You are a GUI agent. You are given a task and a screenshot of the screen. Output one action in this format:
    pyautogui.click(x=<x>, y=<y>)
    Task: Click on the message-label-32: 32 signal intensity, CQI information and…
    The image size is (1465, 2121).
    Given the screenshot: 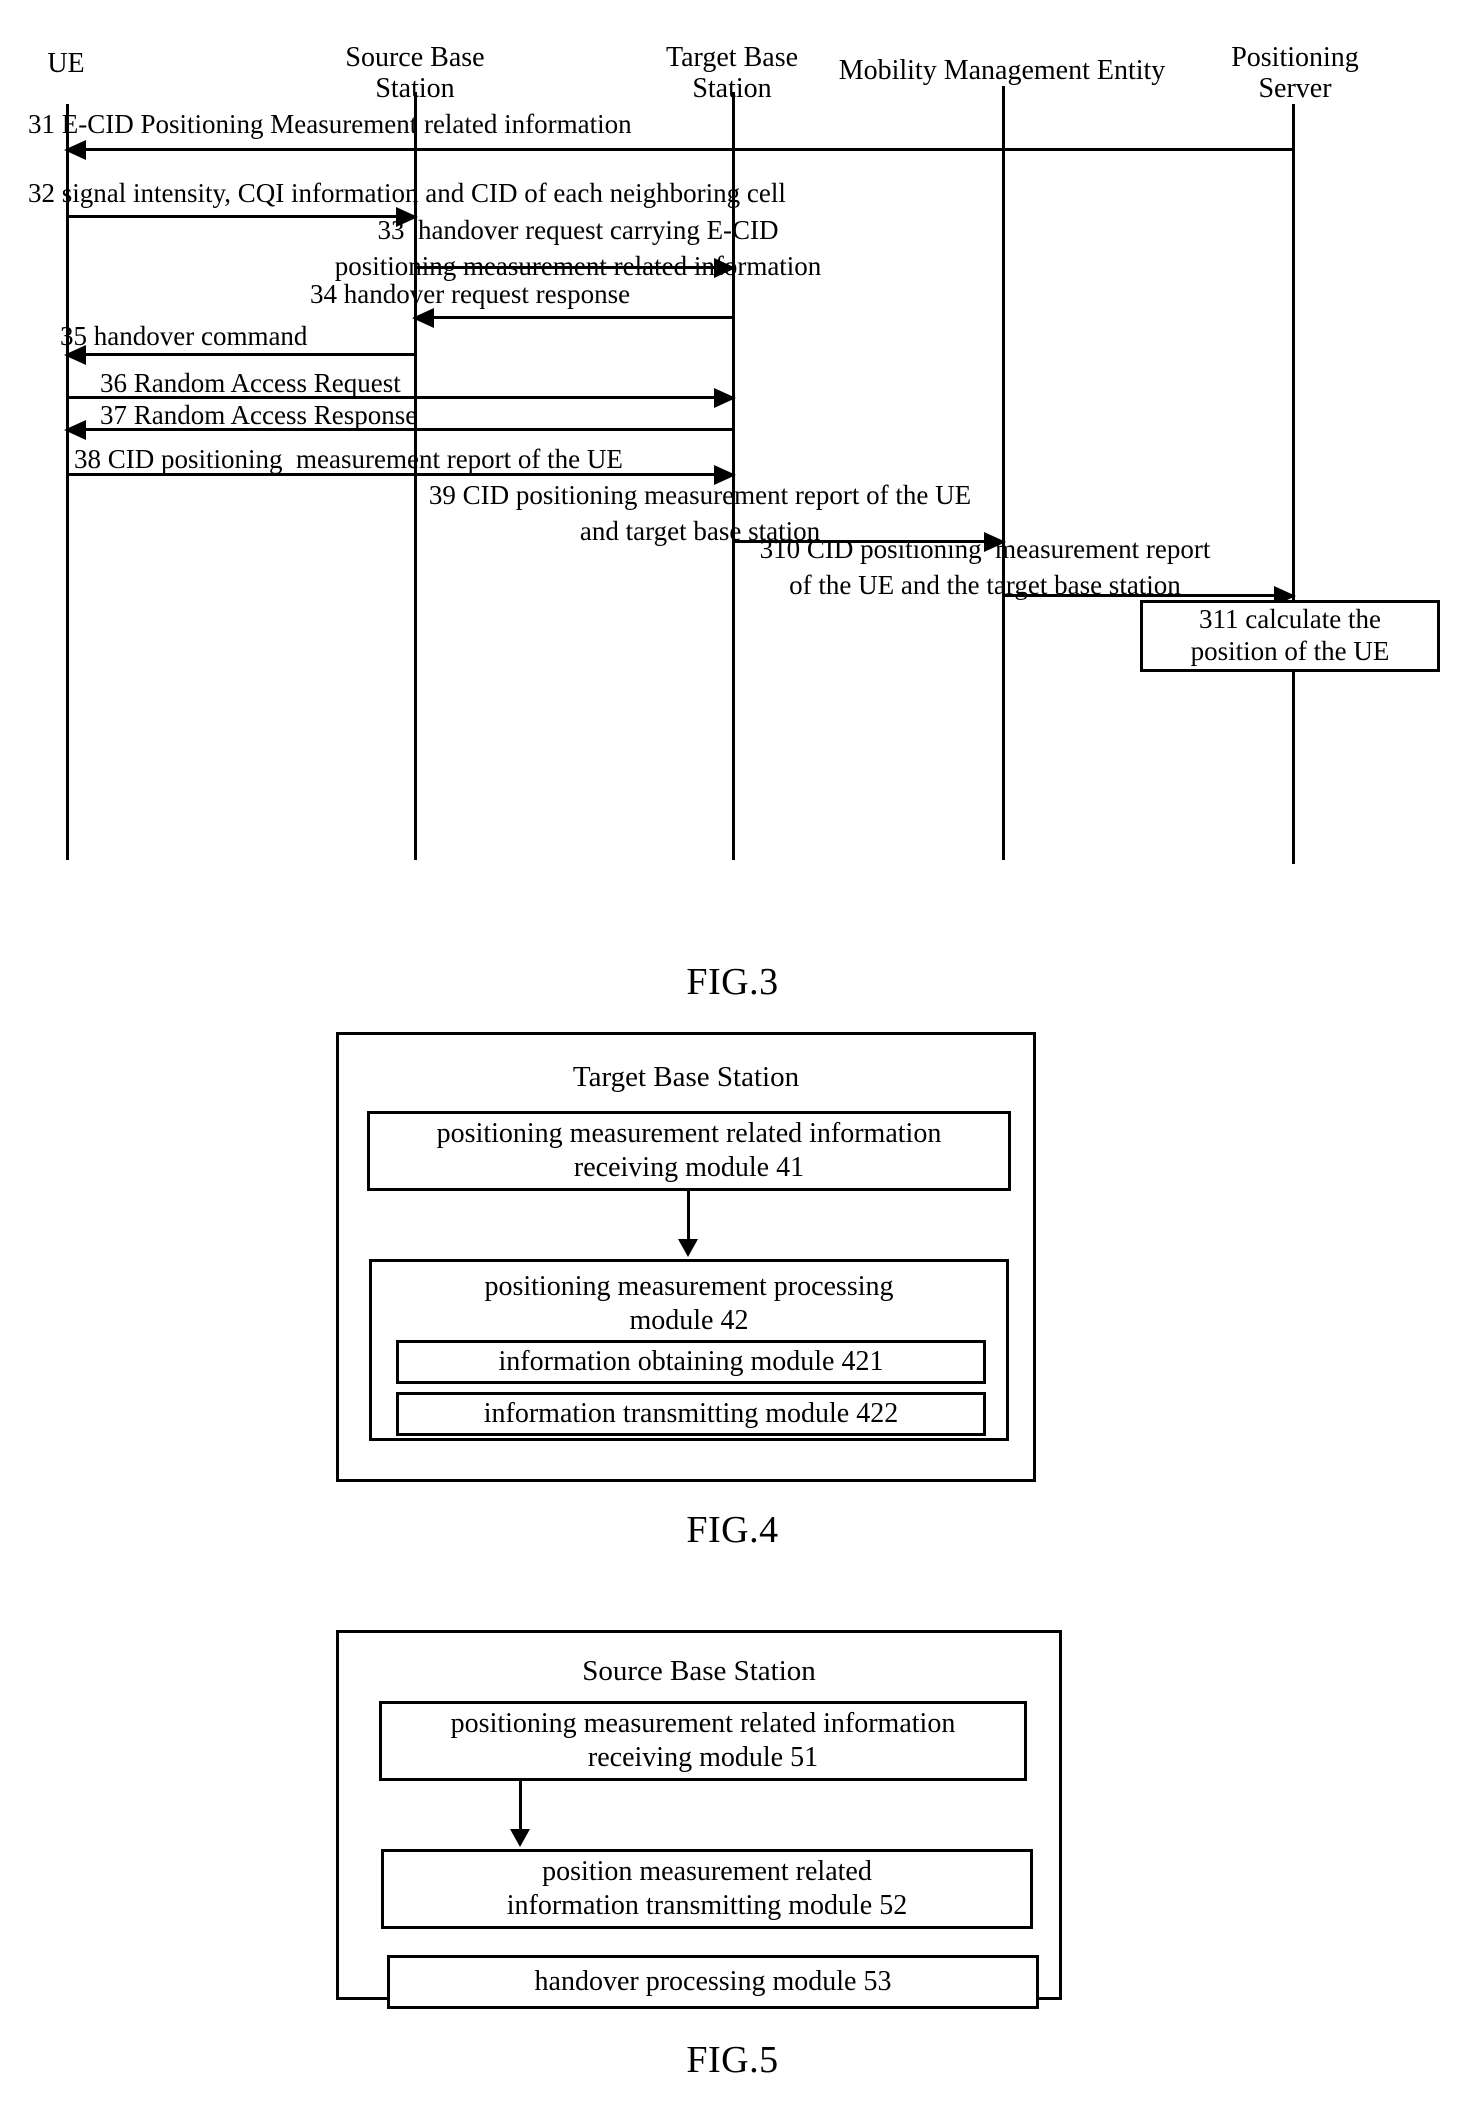 What is the action you would take?
    pyautogui.click(x=407, y=193)
    